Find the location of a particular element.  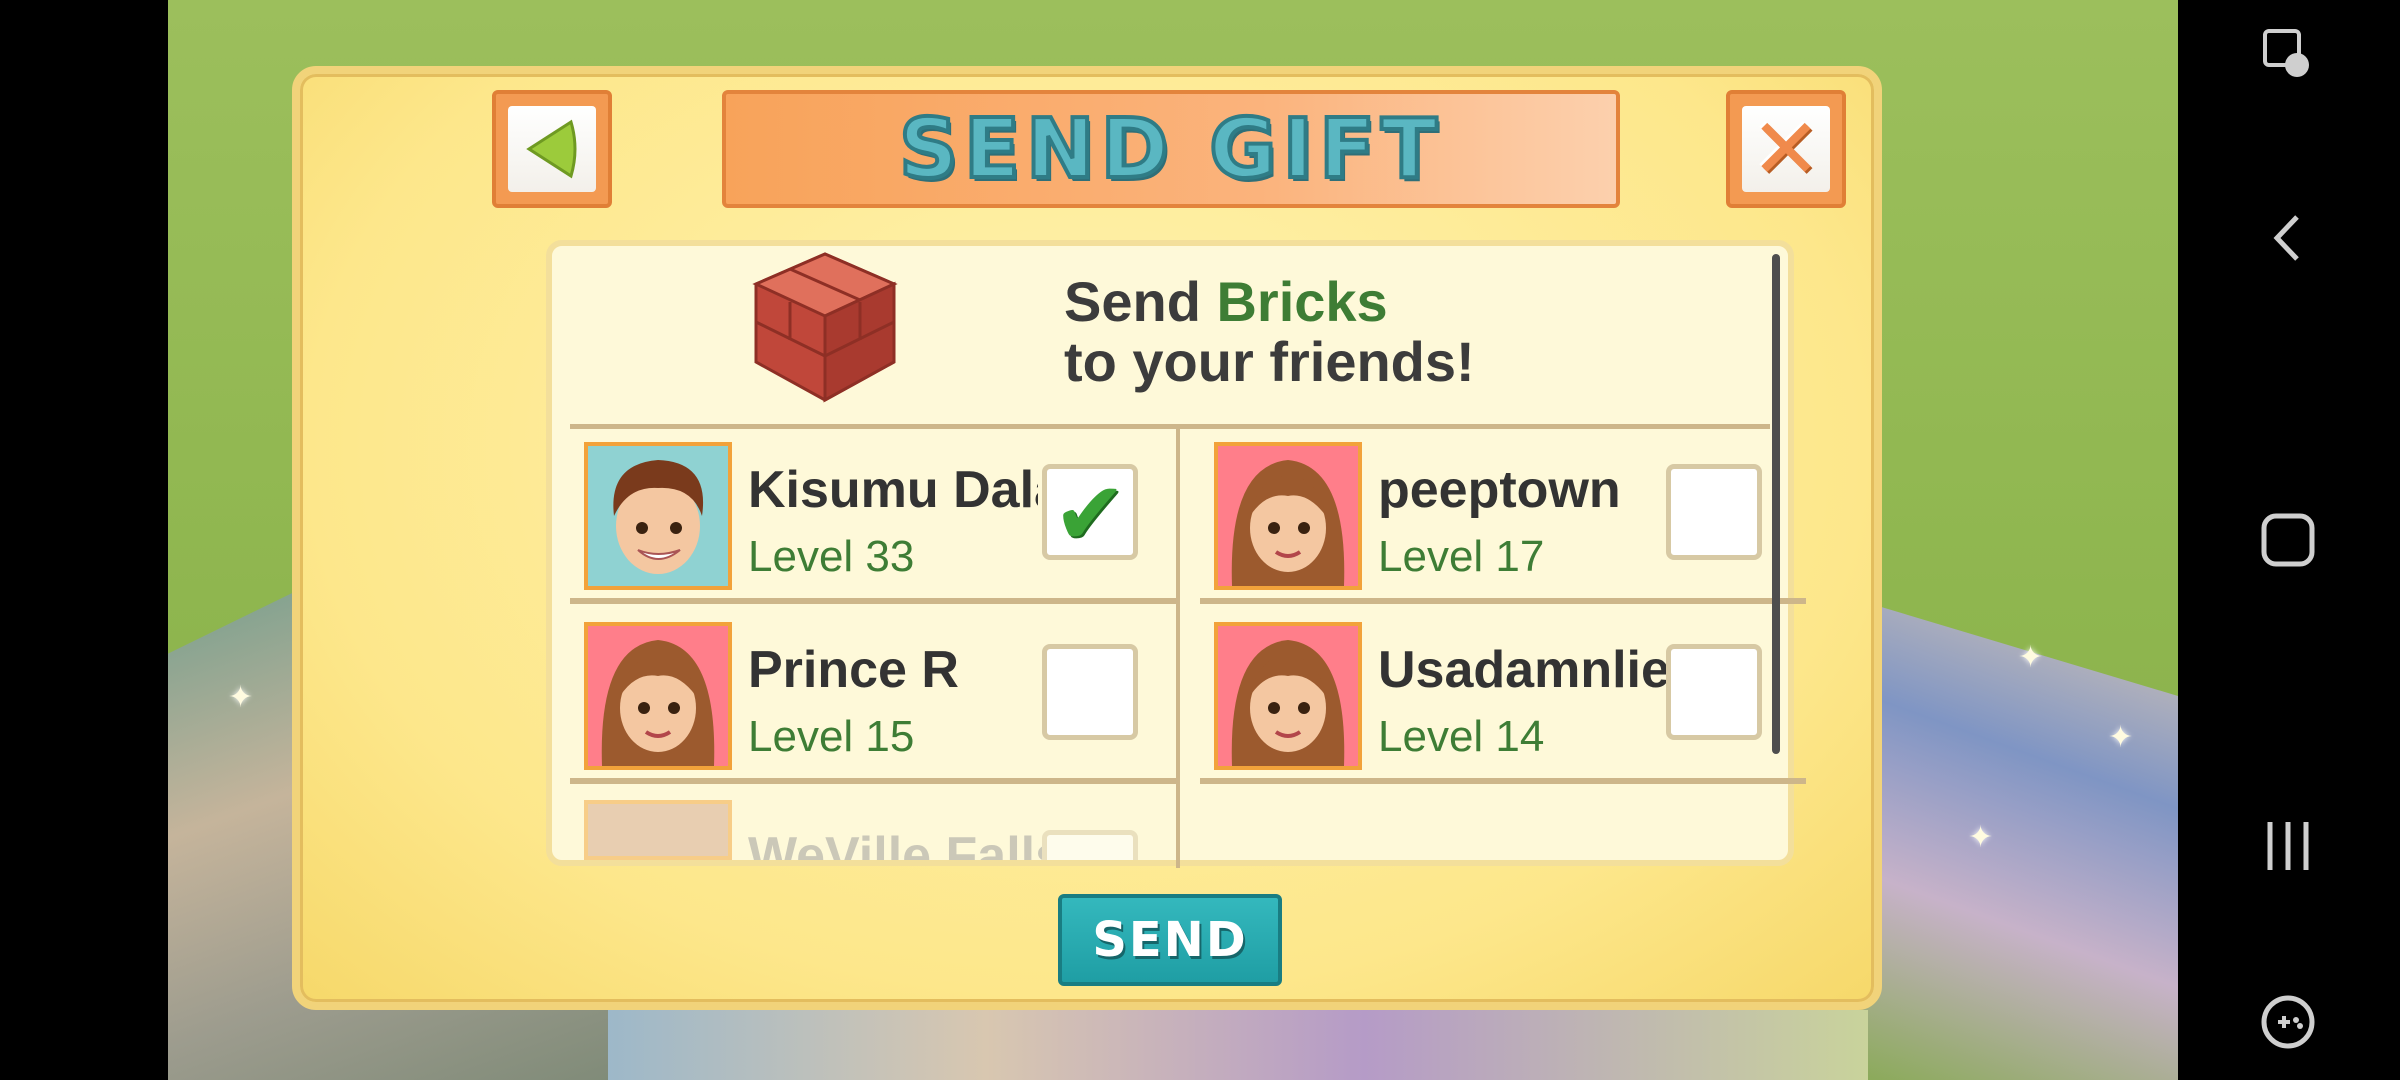

friend-name: peeptown is located at coordinates (1499, 490).